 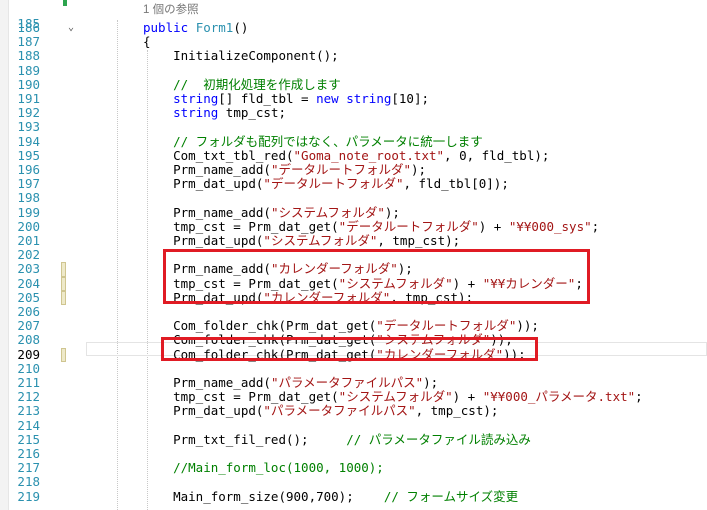 I want to click on code-text: Prm_dat_upd("データルートフォルダ", fld_tbl[0]);, so click(x=326, y=184).